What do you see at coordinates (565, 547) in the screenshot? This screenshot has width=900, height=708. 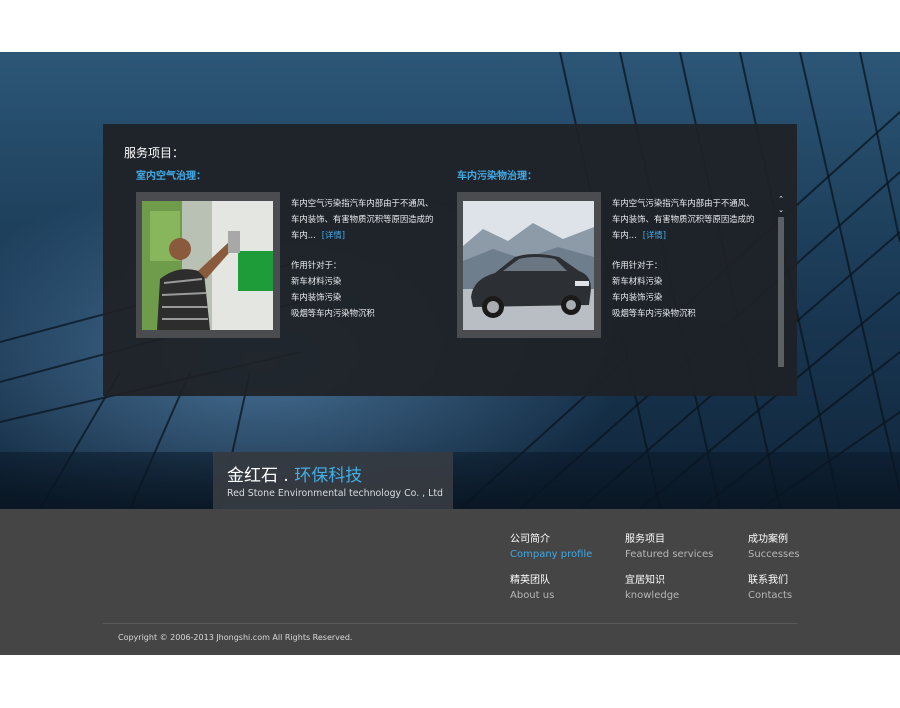 I see `footer-link-company-profile: 公司简介 Company profile` at bounding box center [565, 547].